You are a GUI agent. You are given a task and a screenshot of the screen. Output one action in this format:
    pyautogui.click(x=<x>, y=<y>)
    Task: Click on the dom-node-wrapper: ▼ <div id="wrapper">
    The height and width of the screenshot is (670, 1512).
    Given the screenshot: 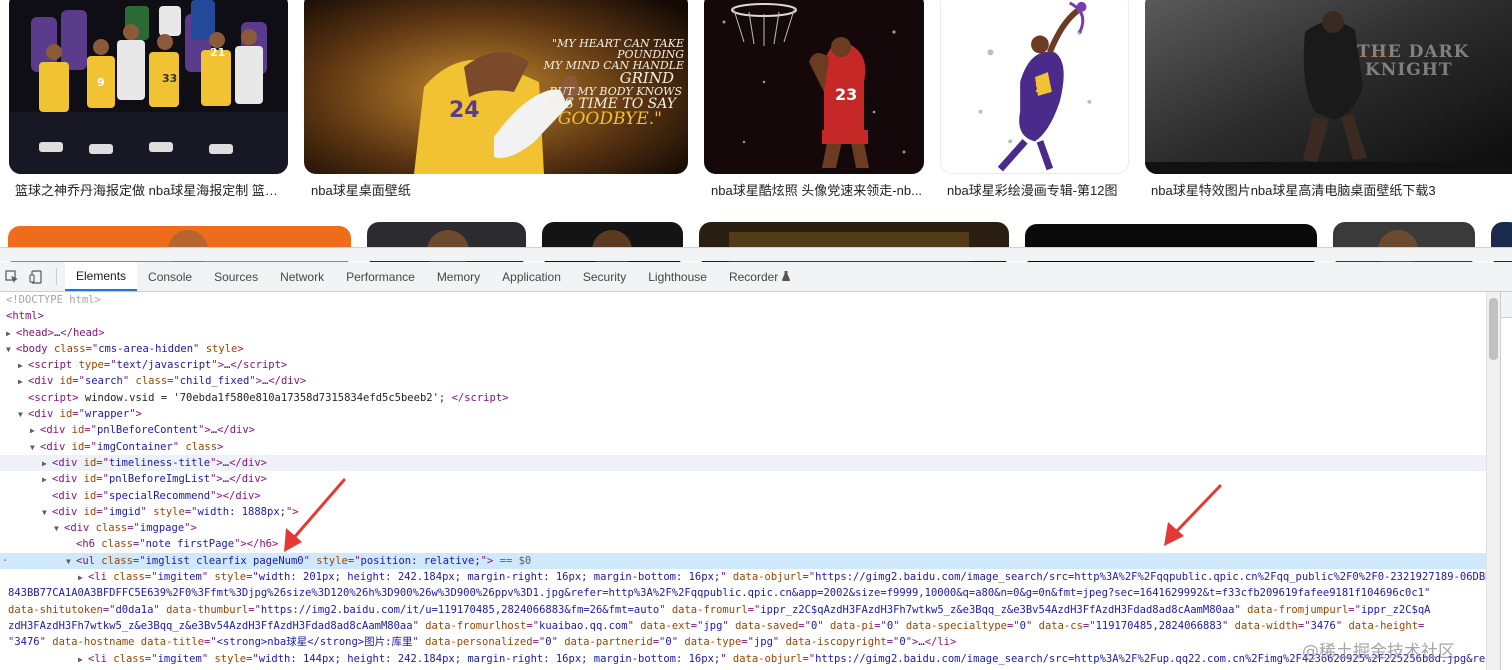 What is the action you would take?
    pyautogui.click(x=743, y=414)
    